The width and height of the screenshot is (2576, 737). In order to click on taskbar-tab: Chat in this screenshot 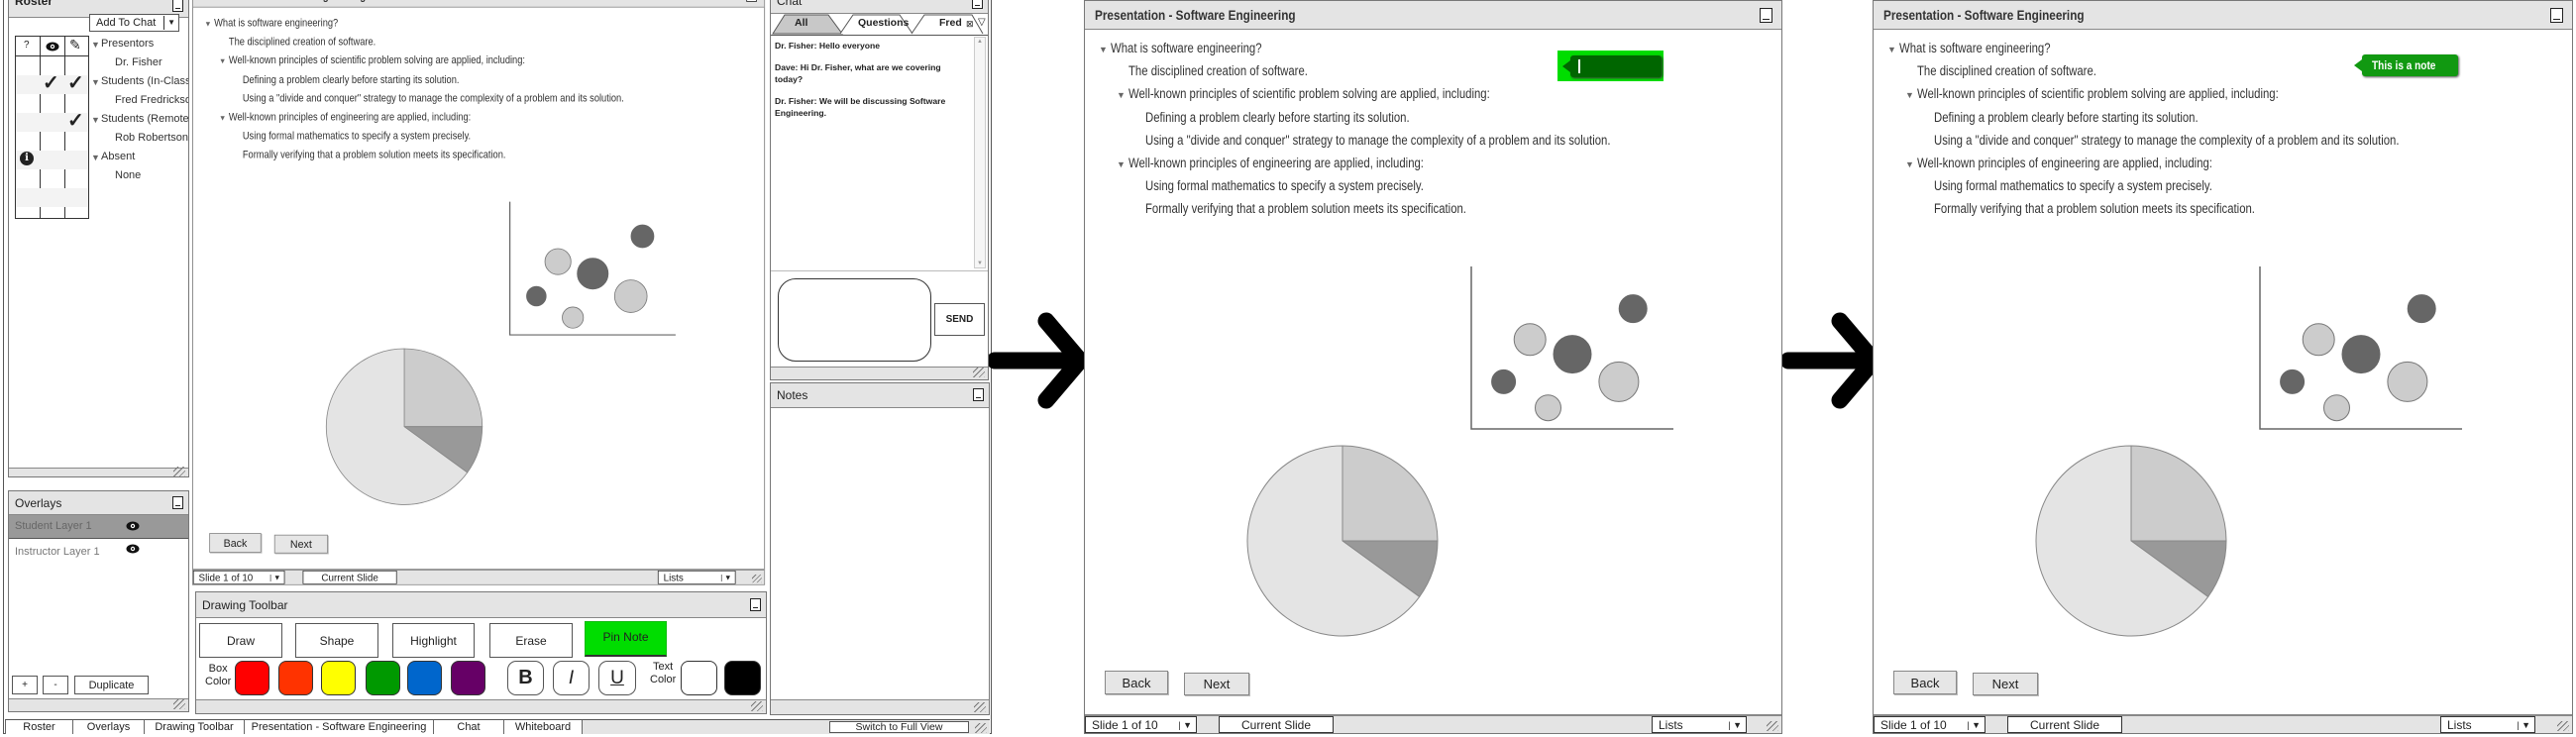, I will do `click(469, 727)`.